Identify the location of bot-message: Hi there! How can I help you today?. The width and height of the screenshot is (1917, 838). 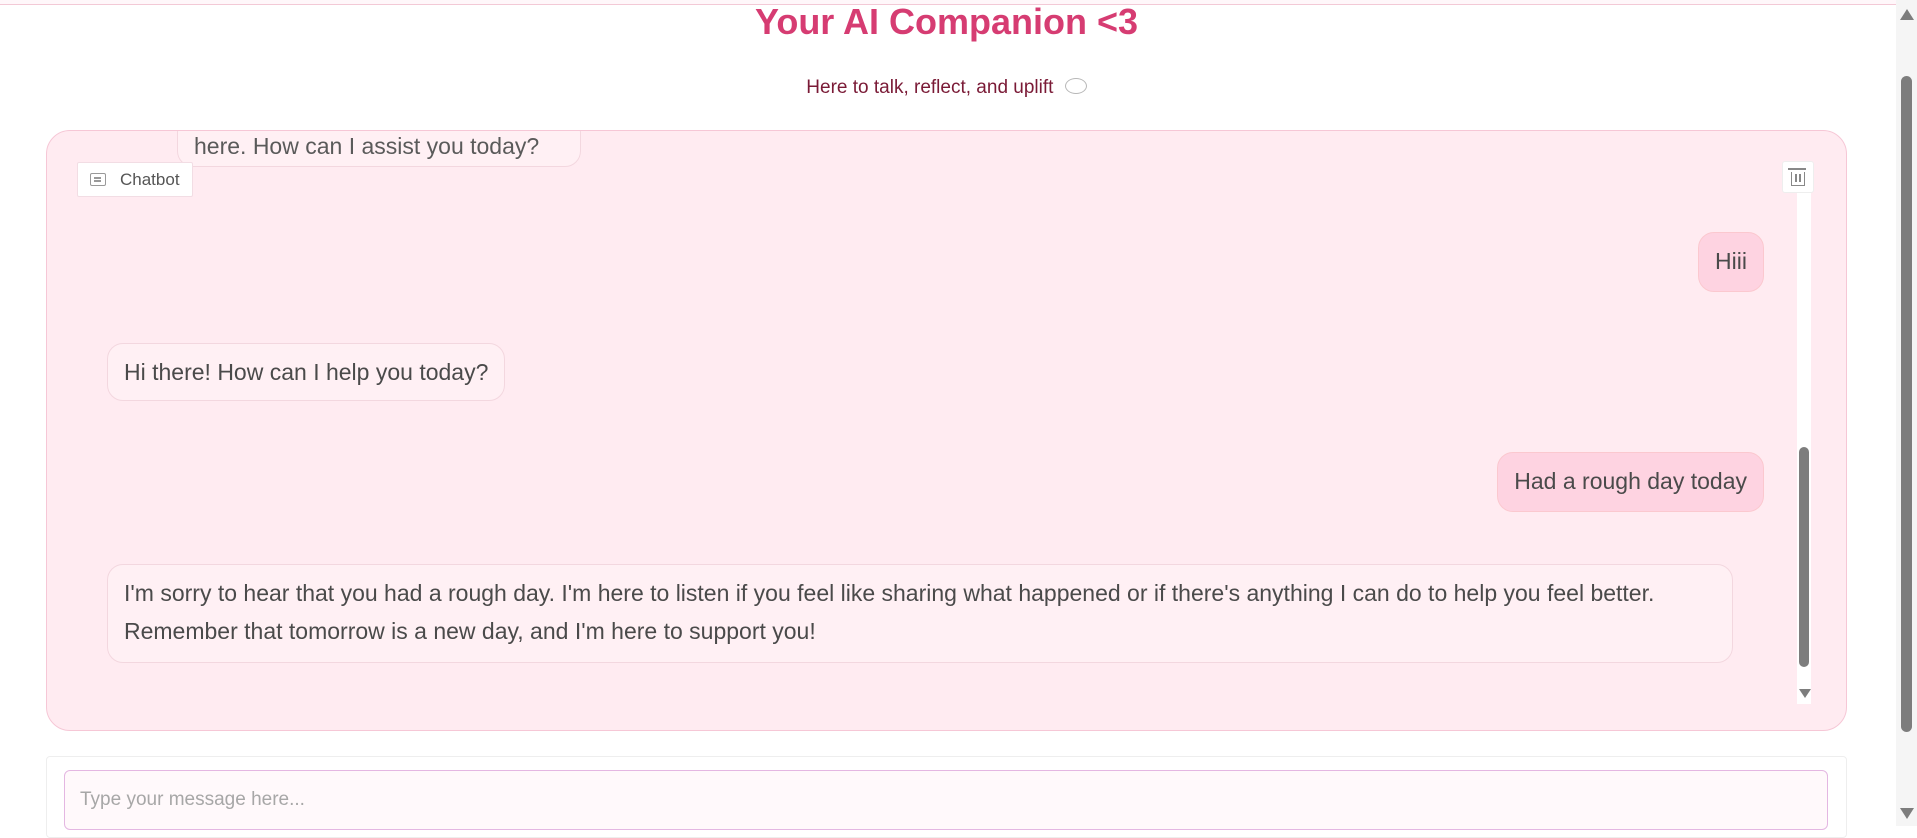
(306, 372).